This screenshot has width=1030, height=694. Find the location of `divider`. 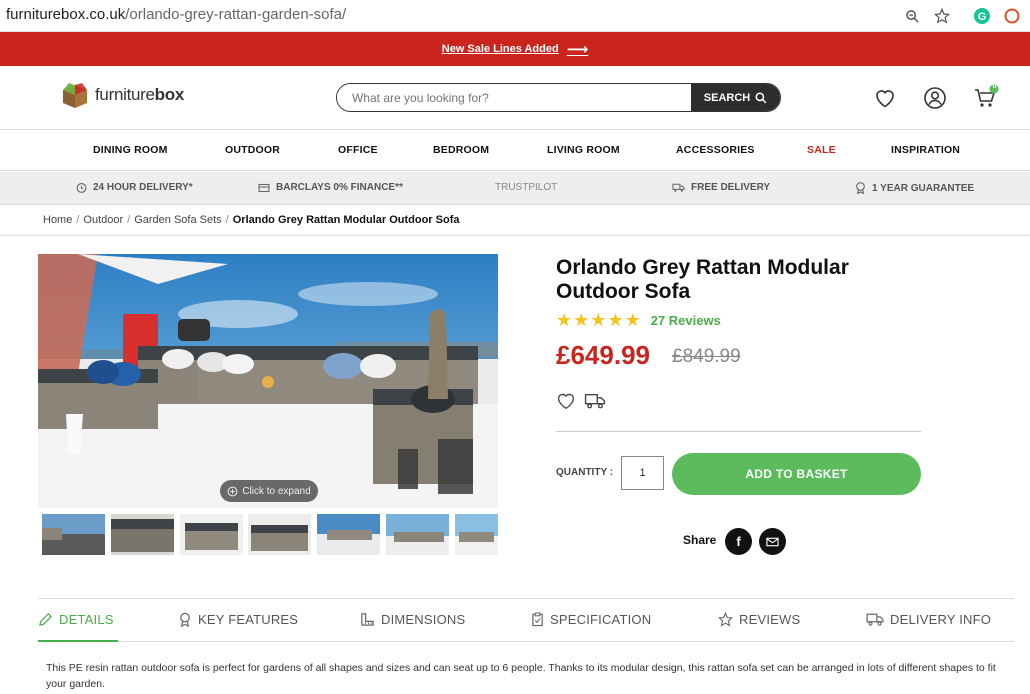

divider is located at coordinates (738, 431).